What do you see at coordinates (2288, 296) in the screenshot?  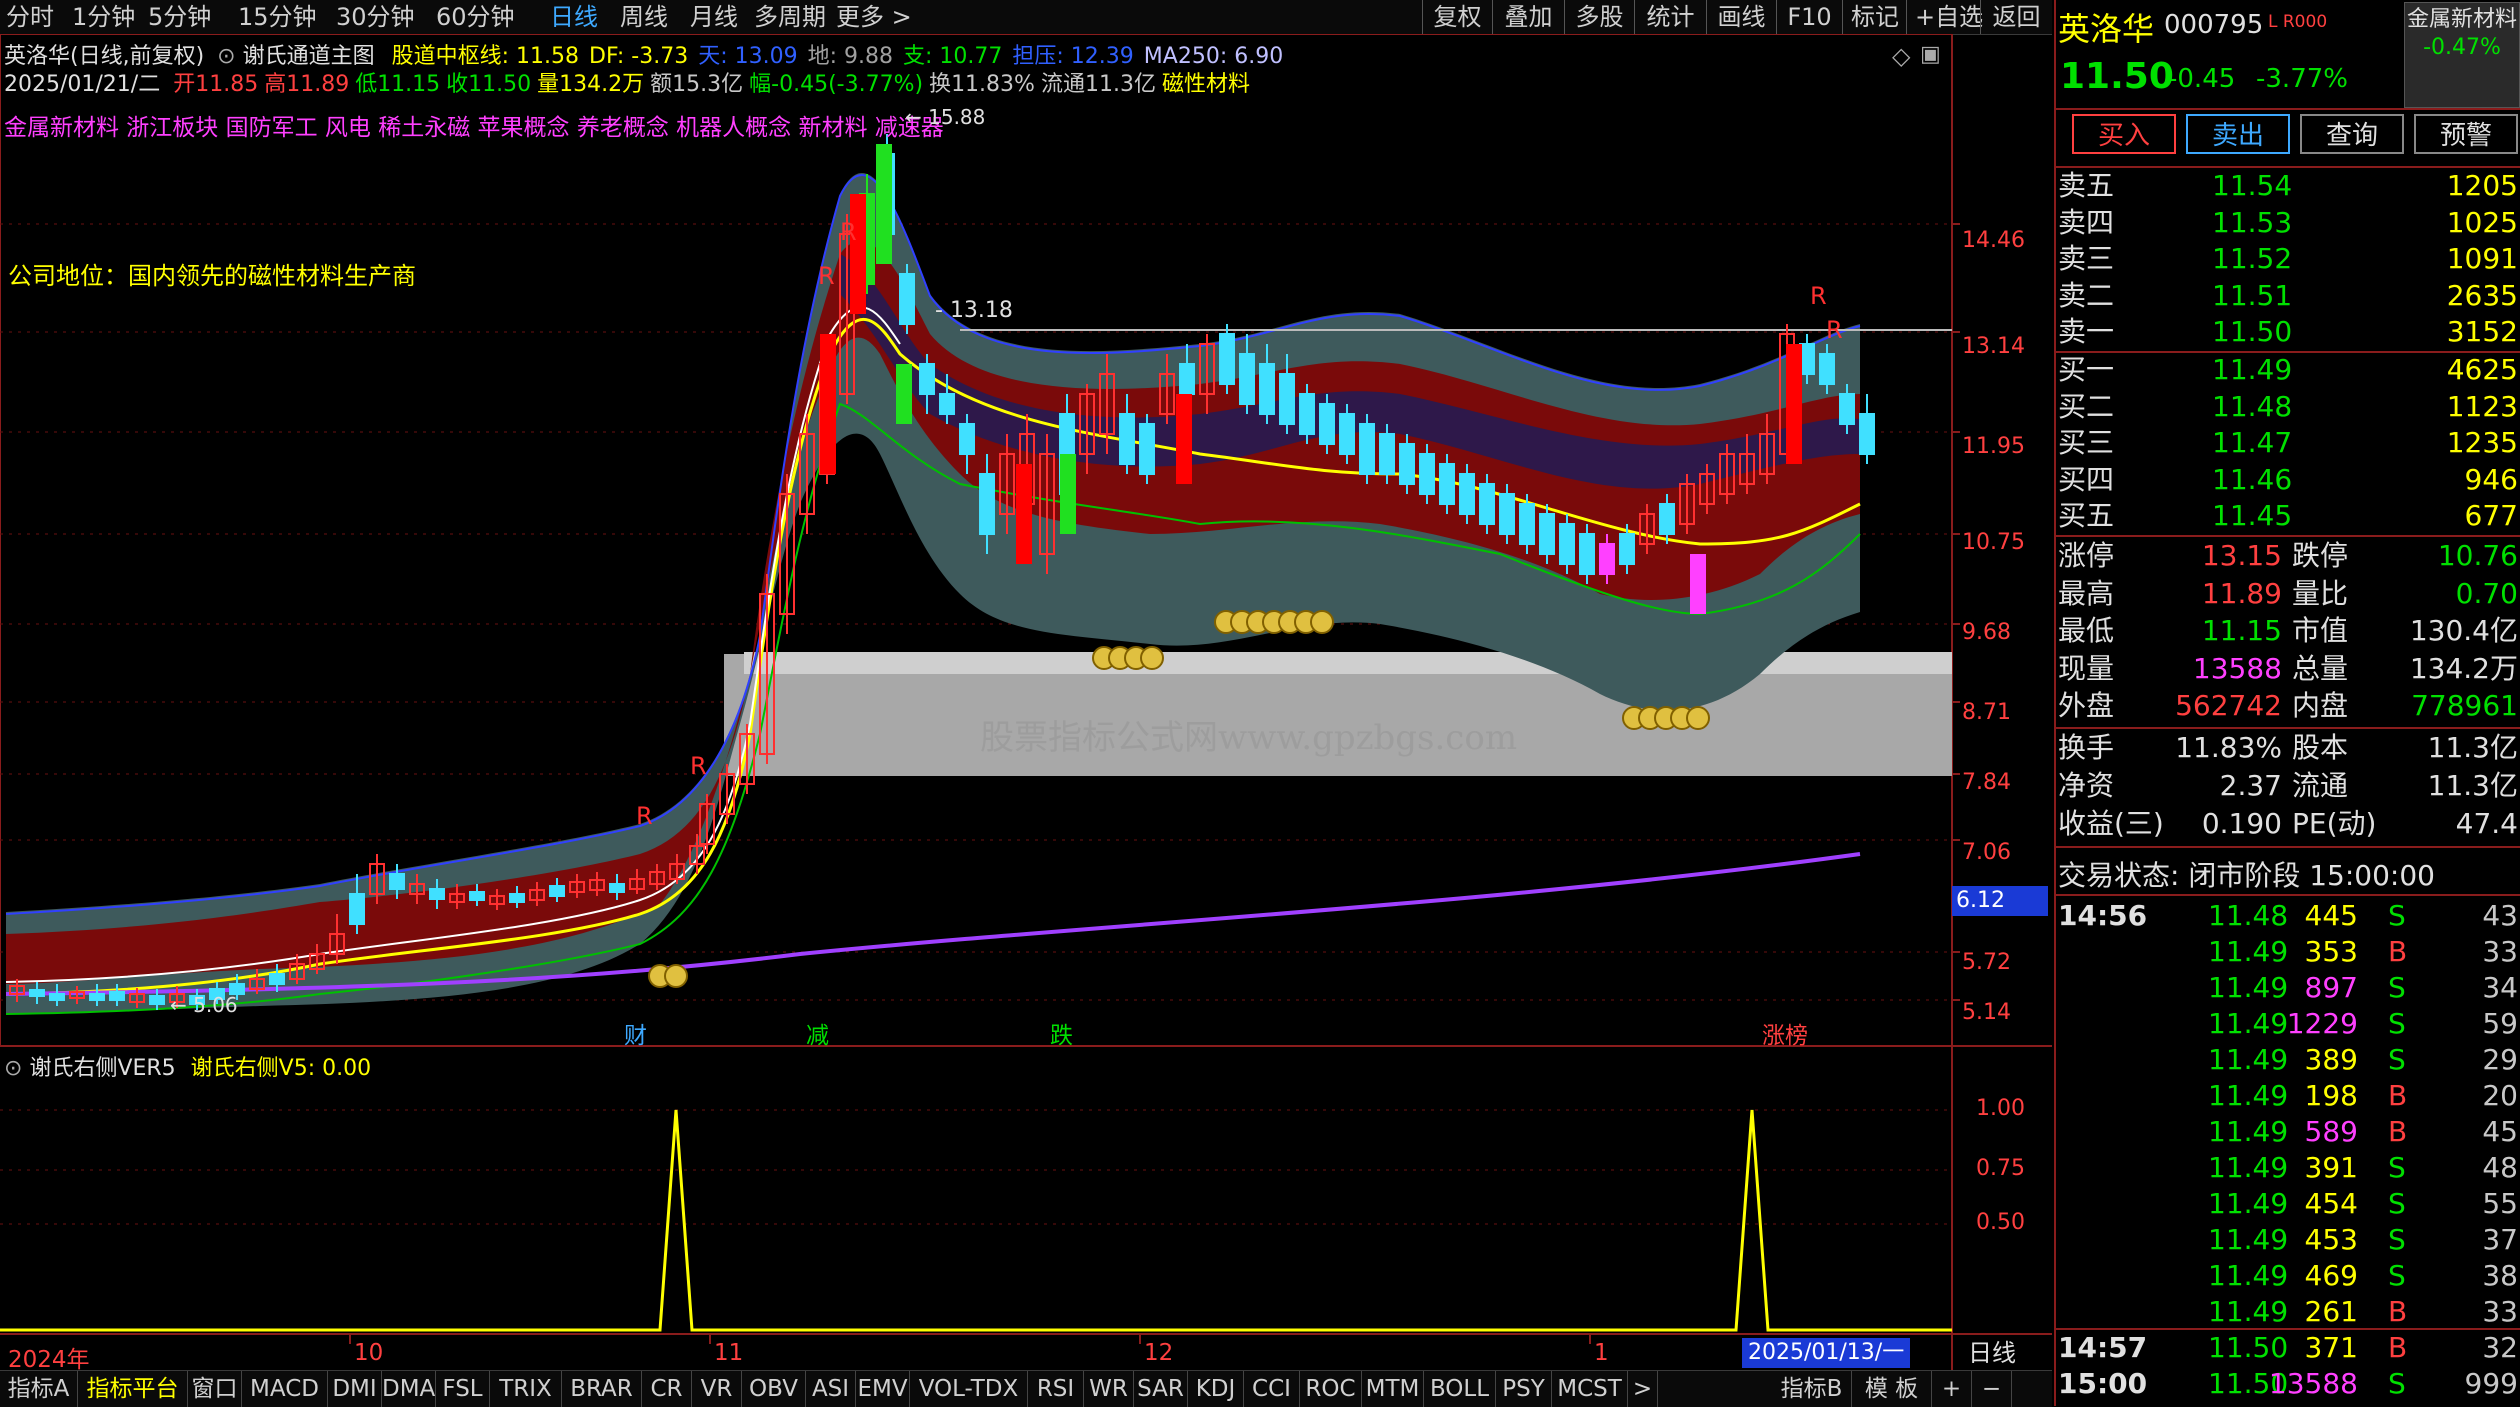 I see `order-book-row: 卖二 11.51 2635` at bounding box center [2288, 296].